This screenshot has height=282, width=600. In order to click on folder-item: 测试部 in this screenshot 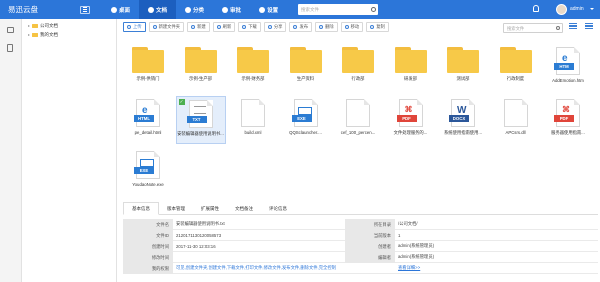, I will do `click(463, 68)`.